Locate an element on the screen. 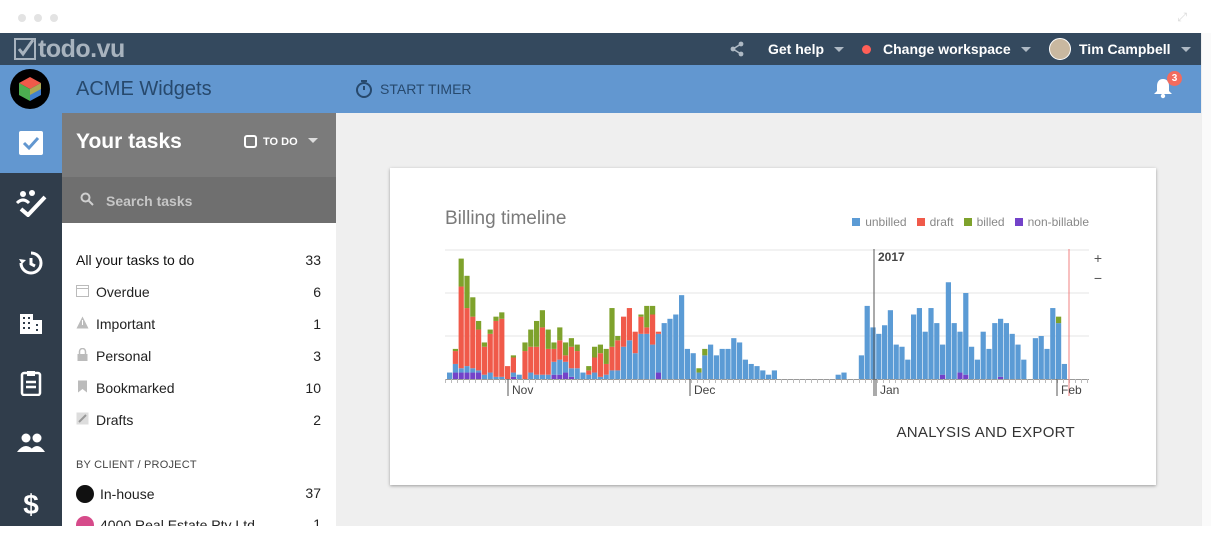  legend-item-billed: billed is located at coordinates (984, 222).